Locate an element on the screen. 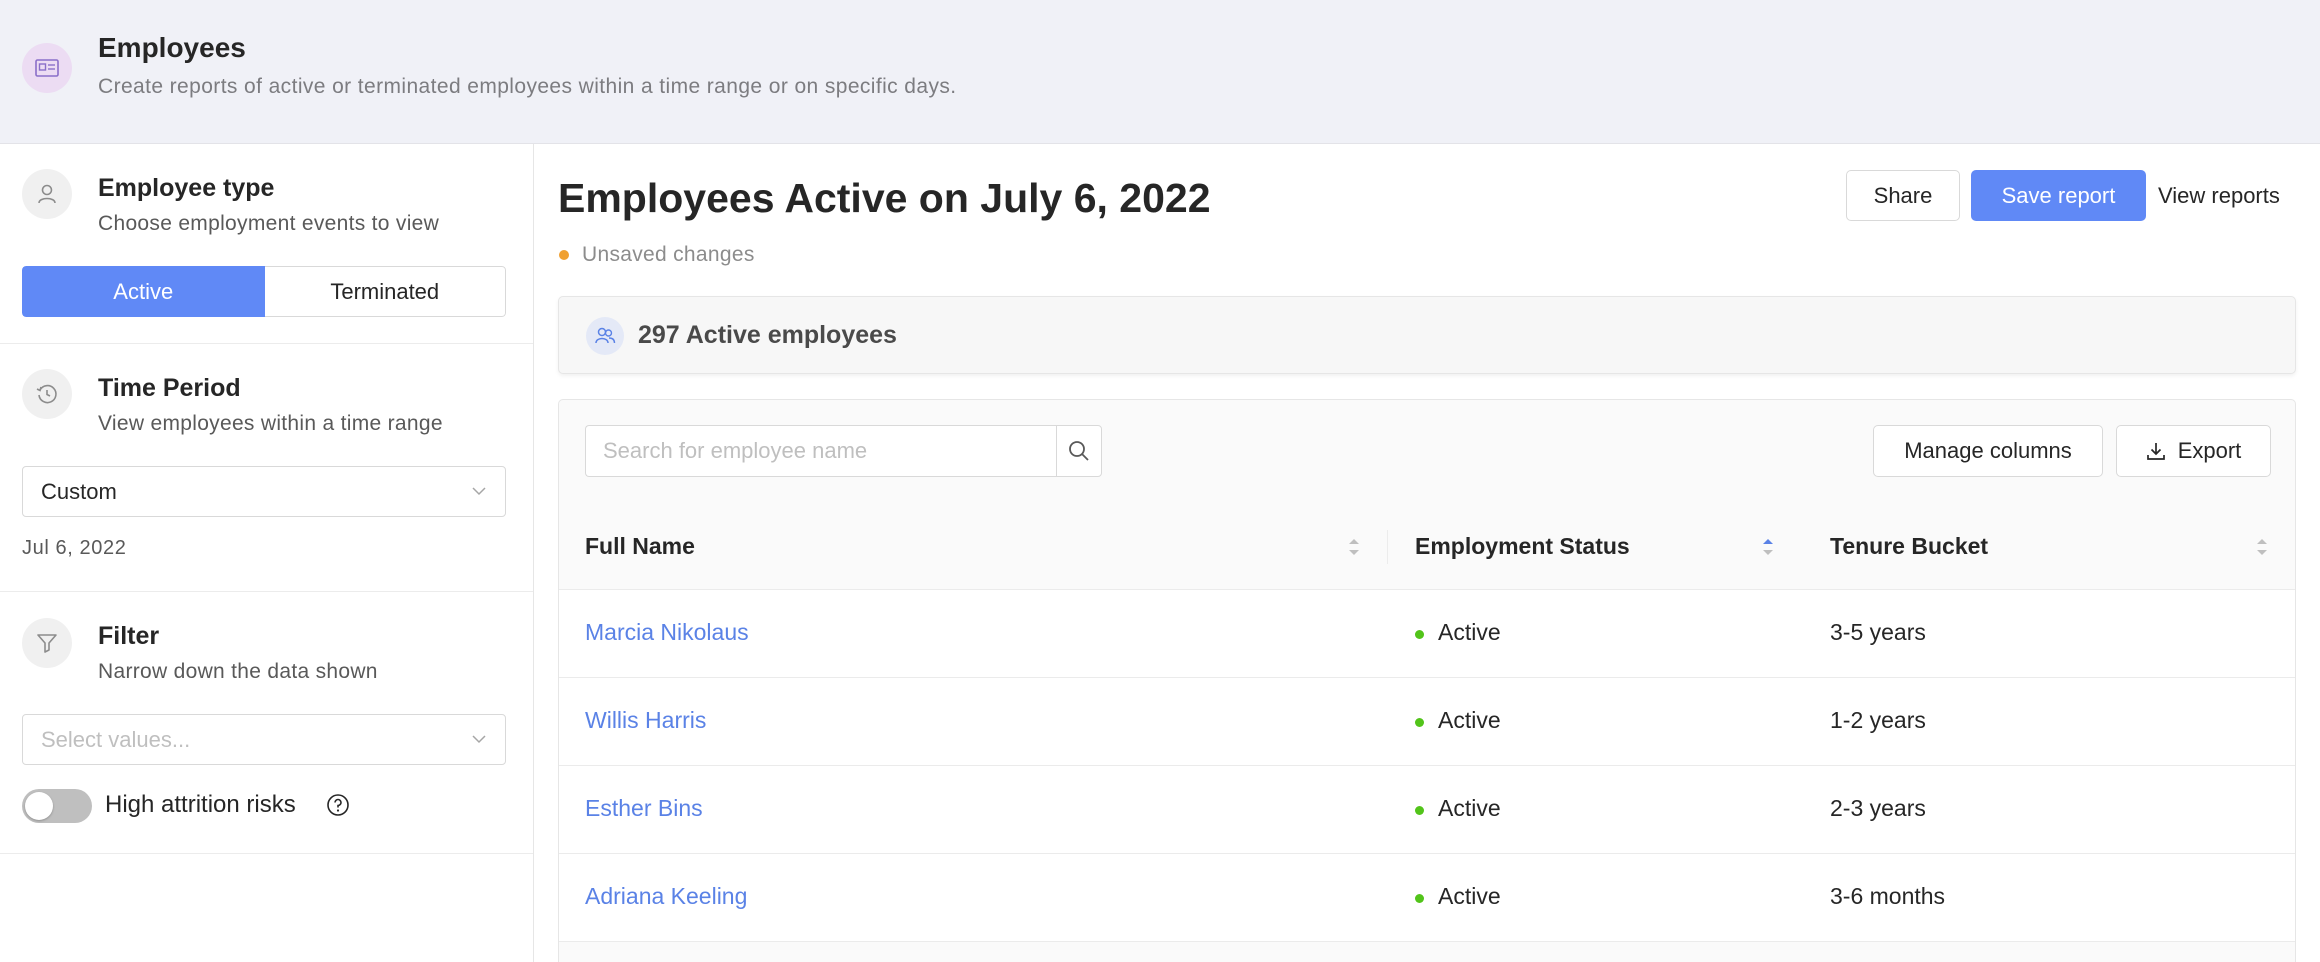 This screenshot has height=962, width=2320. employee-type-toggle: Active Terminated is located at coordinates (264, 291).